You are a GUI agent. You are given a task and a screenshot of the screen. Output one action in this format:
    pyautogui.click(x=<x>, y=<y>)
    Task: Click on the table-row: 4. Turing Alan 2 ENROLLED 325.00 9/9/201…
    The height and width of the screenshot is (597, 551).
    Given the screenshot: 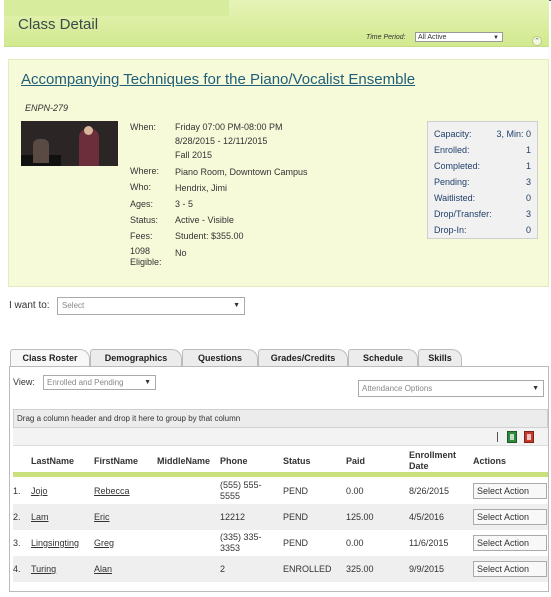 What is the action you would take?
    pyautogui.click(x=280, y=569)
    